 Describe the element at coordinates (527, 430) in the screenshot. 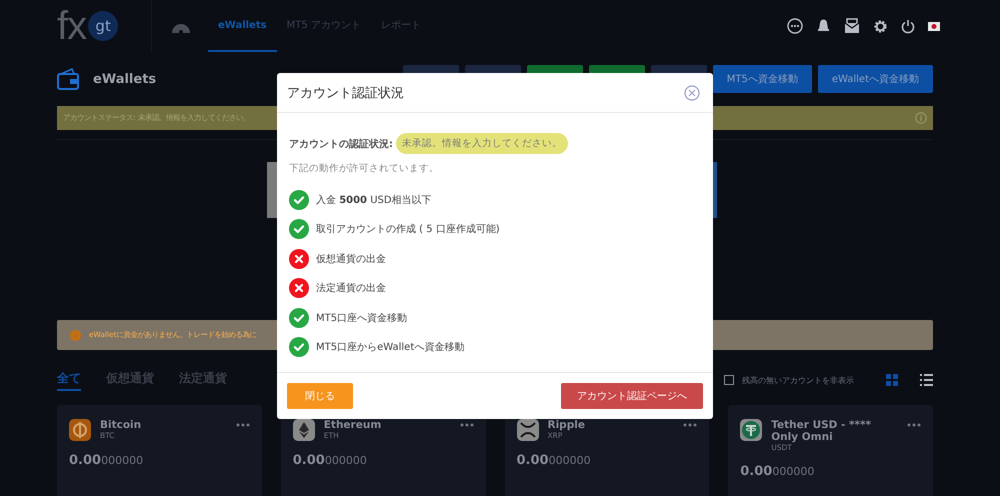

I see `cross-icon` at that location.